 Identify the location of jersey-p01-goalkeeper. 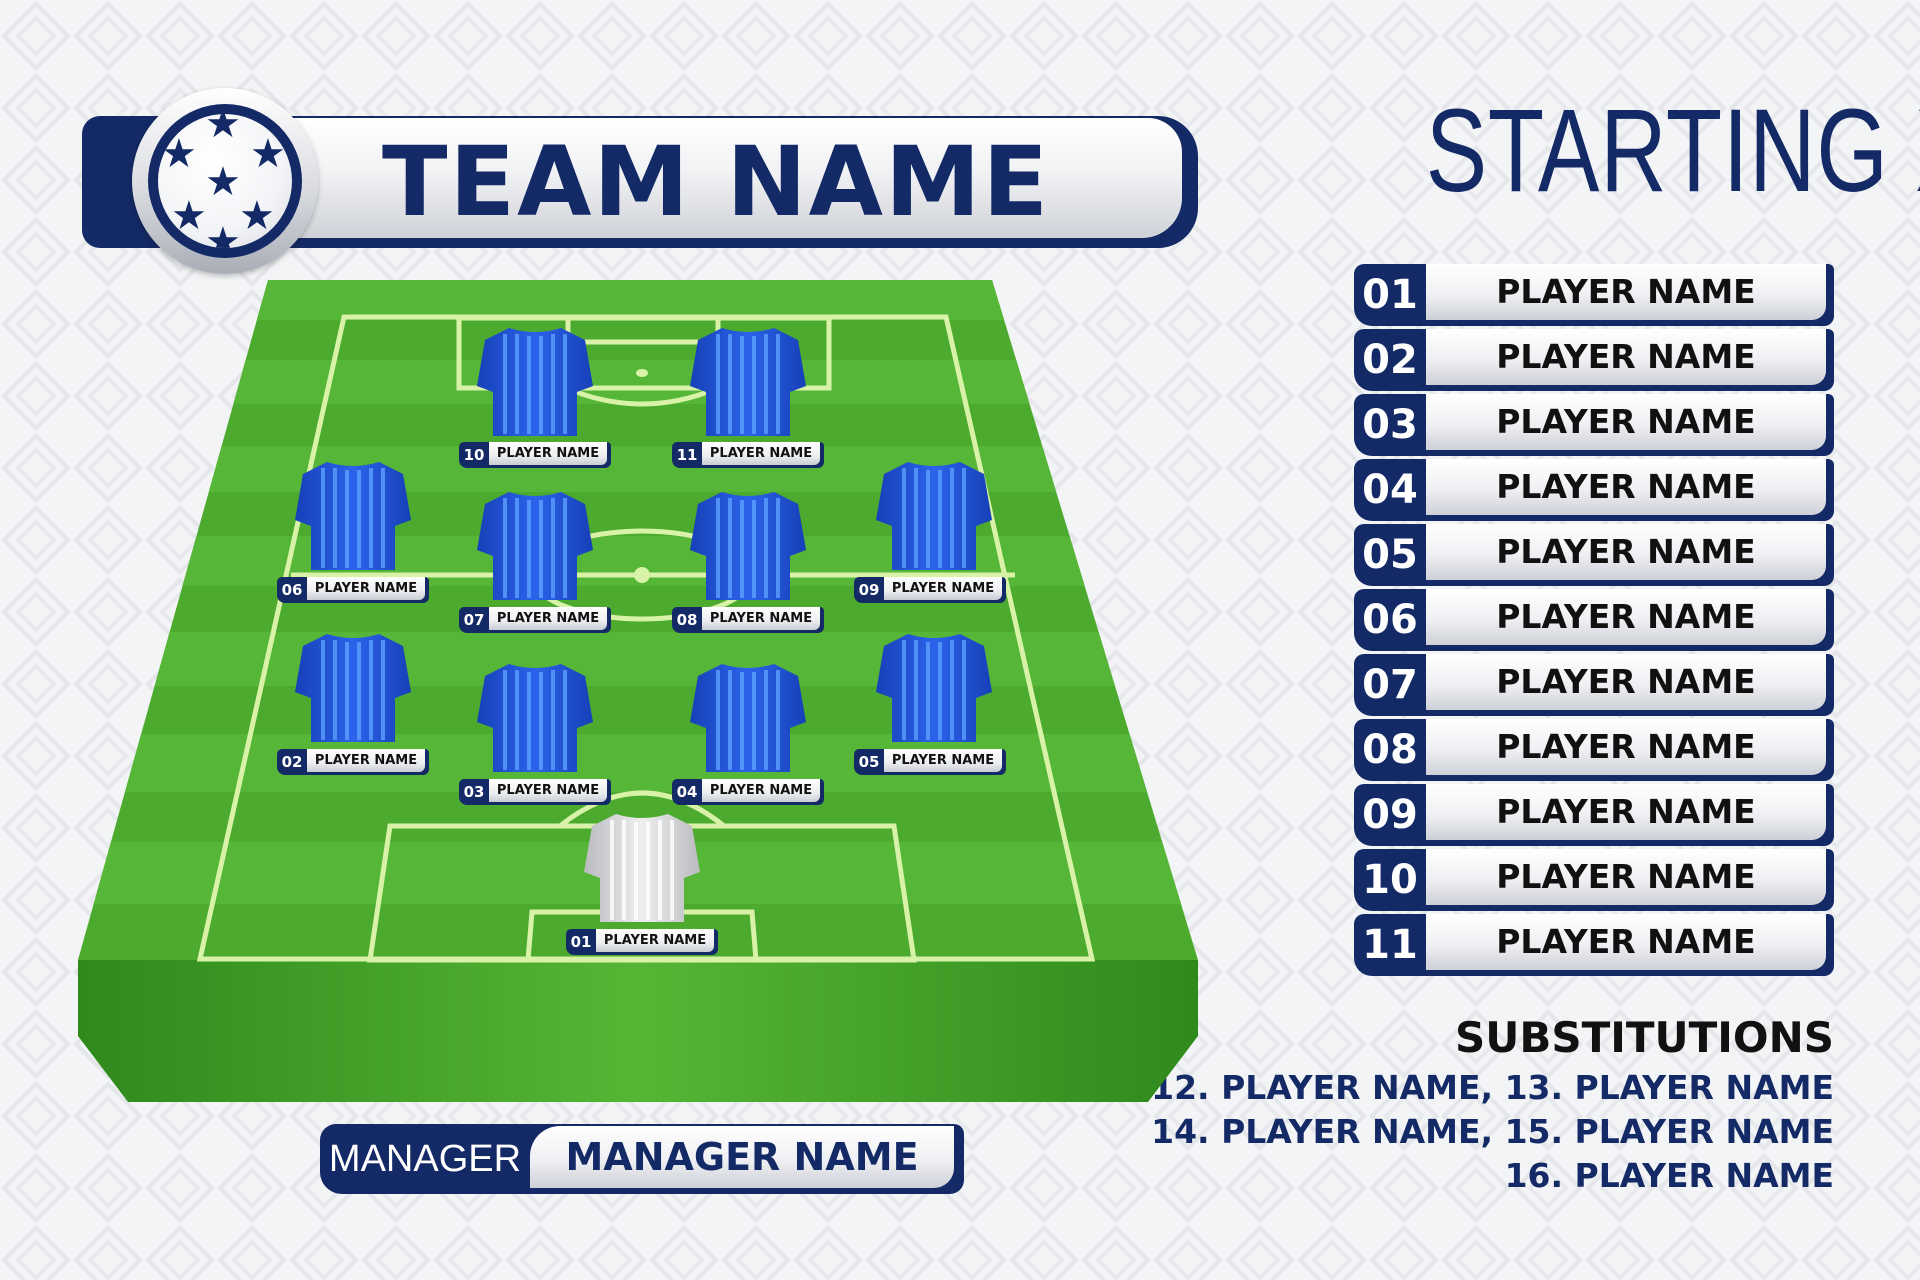
(642, 868).